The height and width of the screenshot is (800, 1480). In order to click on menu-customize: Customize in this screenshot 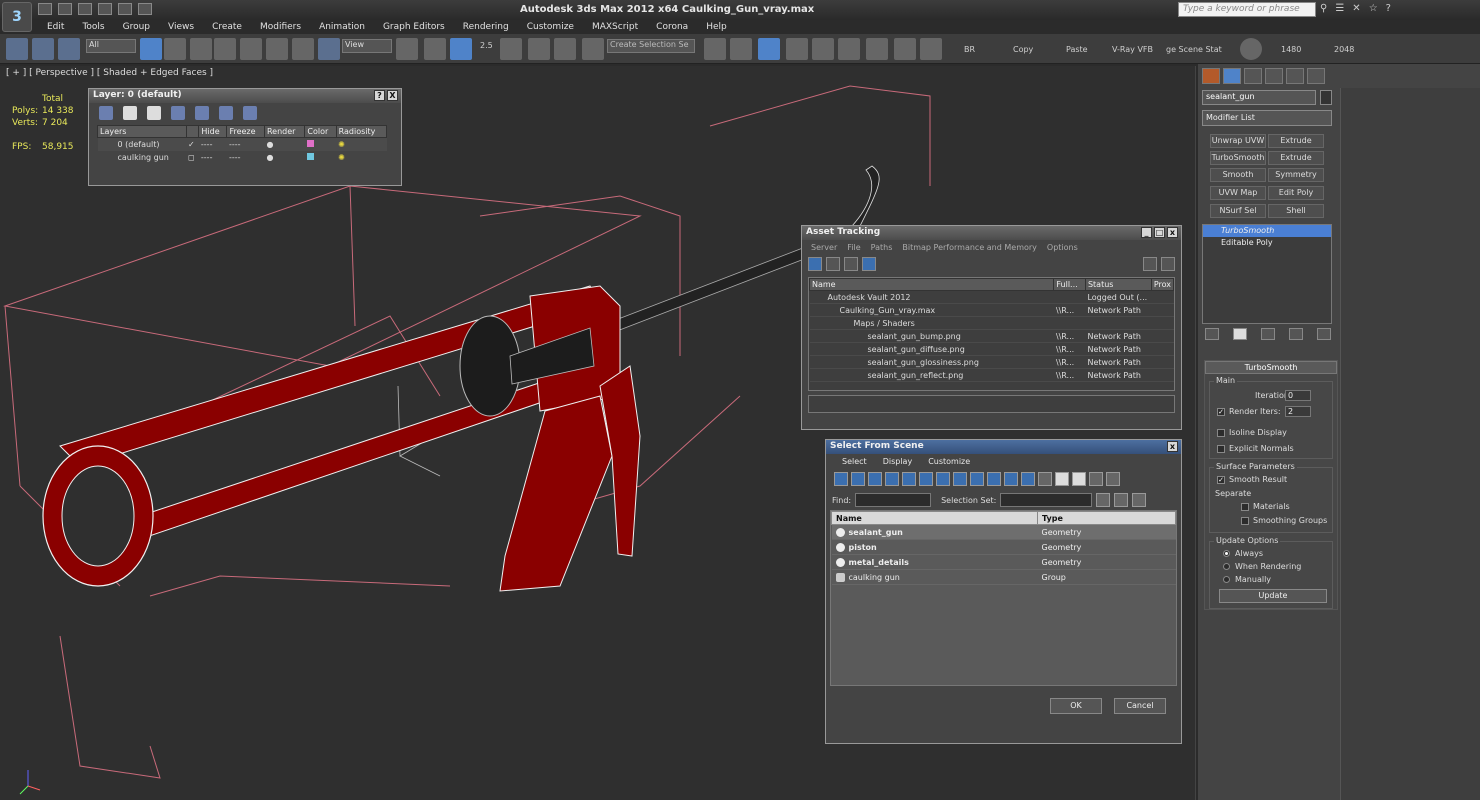, I will do `click(550, 27)`.